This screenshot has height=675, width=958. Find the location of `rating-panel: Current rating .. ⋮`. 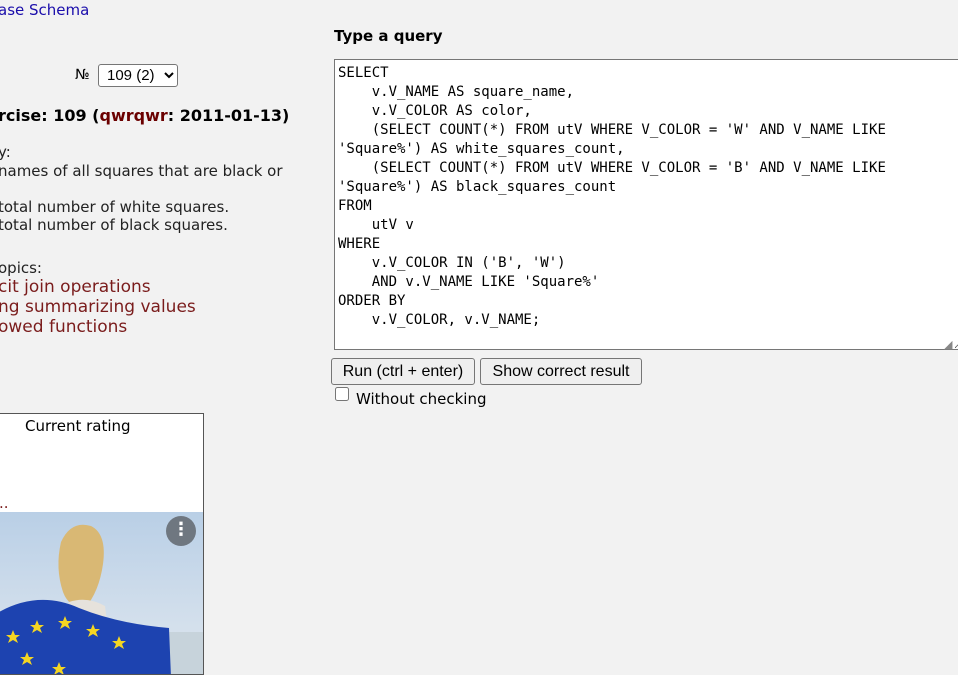

rating-panel: Current rating .. ⋮ is located at coordinates (102, 544).